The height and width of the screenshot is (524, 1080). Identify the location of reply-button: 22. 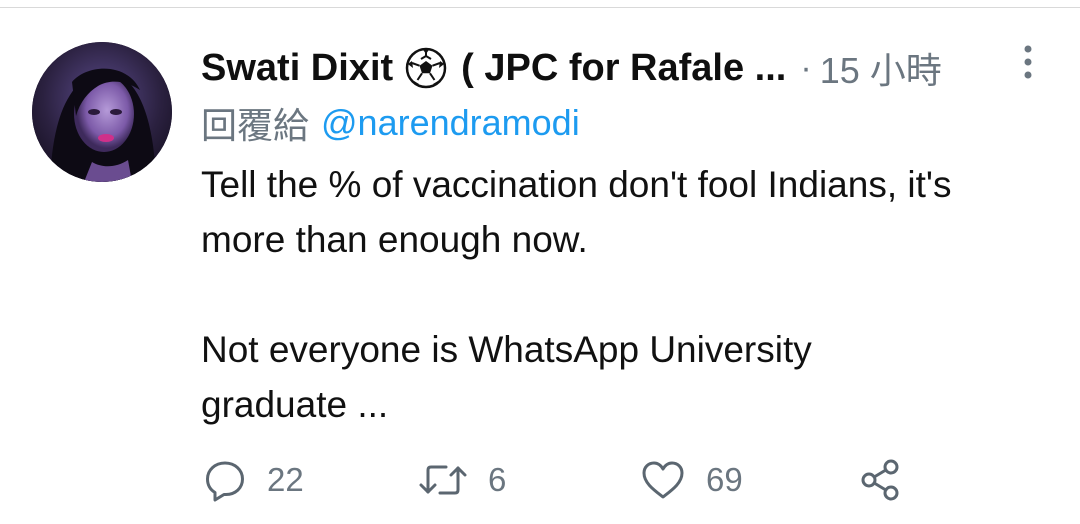
(253, 480).